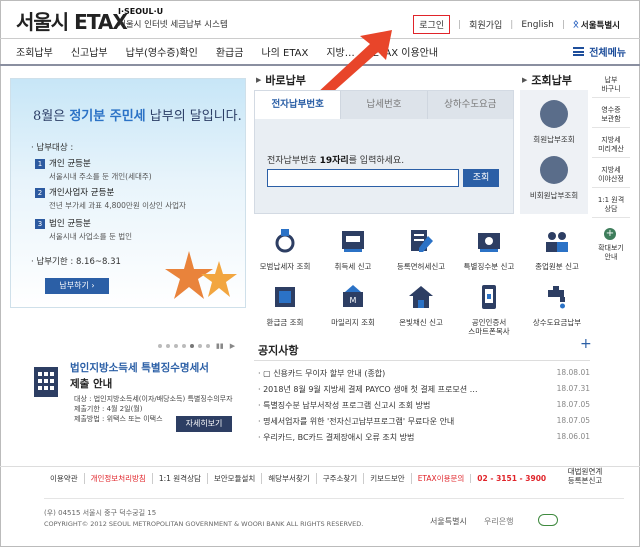 The width and height of the screenshot is (640, 547). What do you see at coordinates (573, 404) in the screenshot?
I see `notice-date: 18.07.05` at bounding box center [573, 404].